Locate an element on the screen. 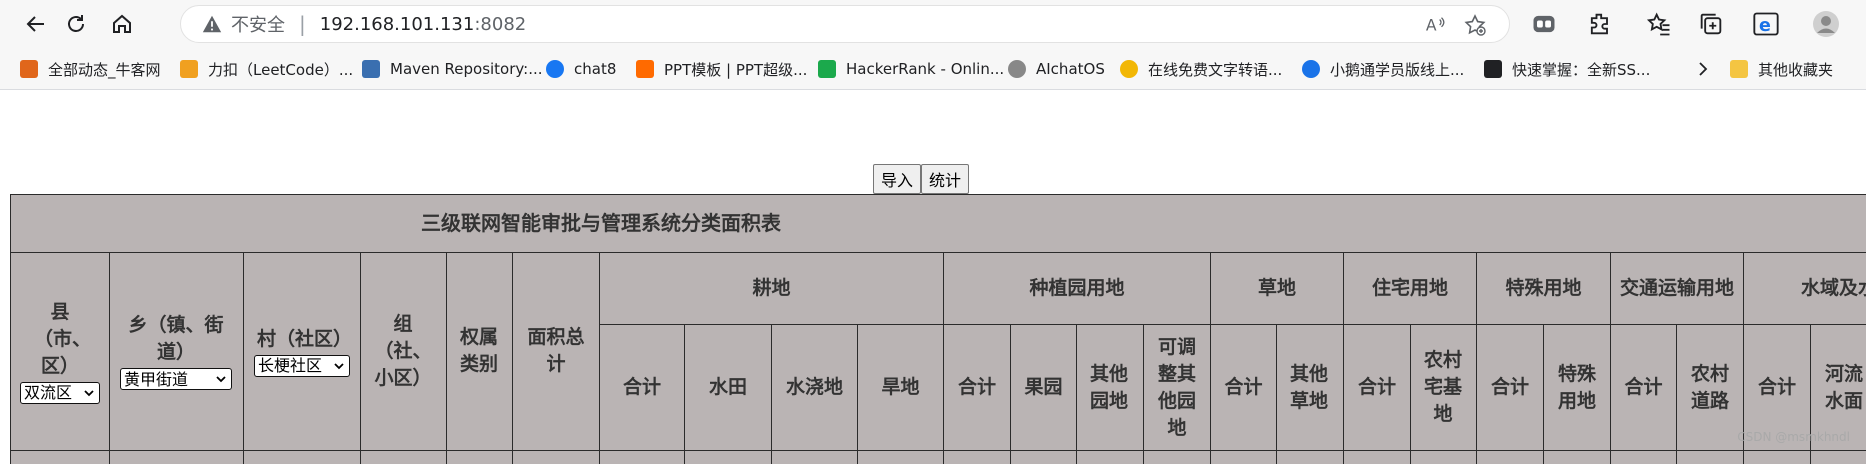  maven-icon is located at coordinates (371, 69).